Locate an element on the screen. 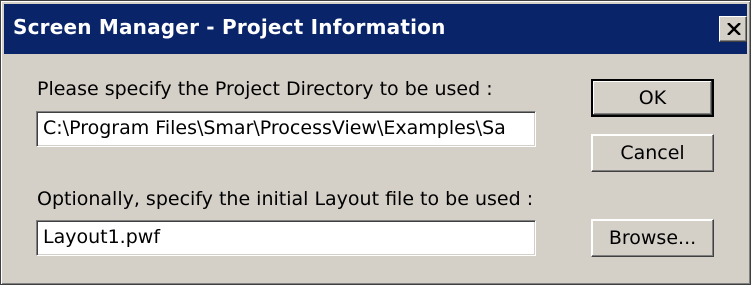 The image size is (751, 285). cancel-button: Cancel is located at coordinates (652, 153).